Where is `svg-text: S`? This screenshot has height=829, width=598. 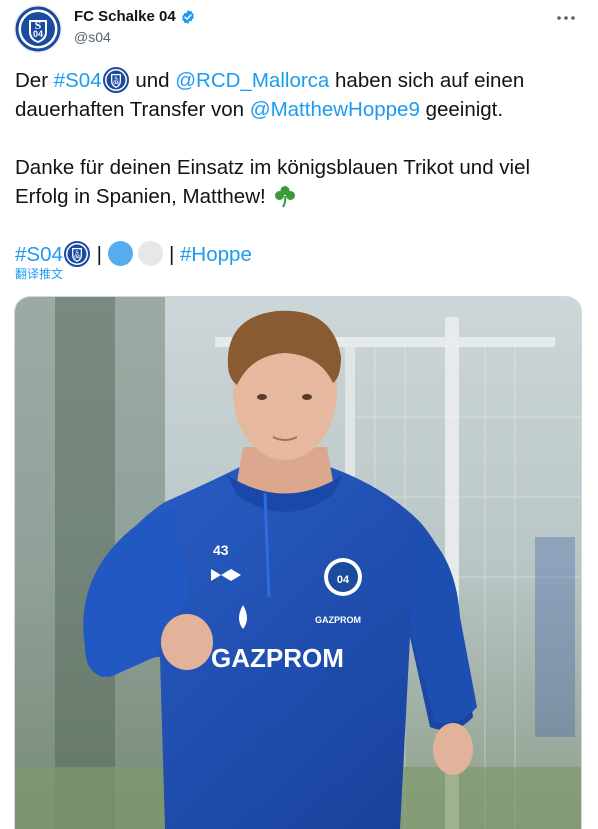 svg-text: S is located at coordinates (38, 25).